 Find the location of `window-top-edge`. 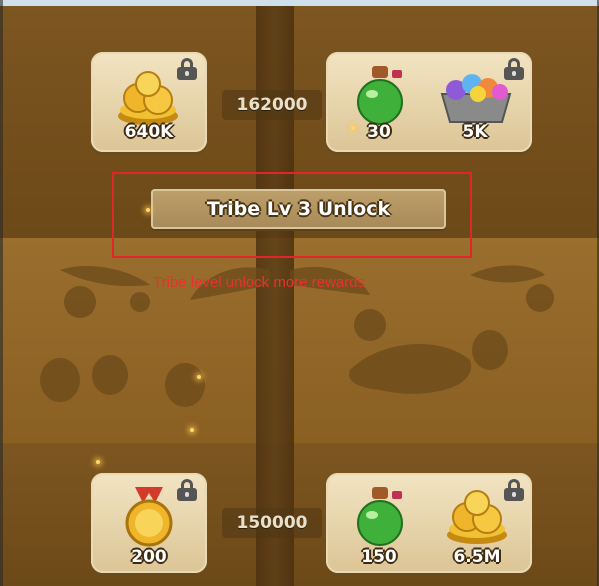

window-top-edge is located at coordinates (299, 3).